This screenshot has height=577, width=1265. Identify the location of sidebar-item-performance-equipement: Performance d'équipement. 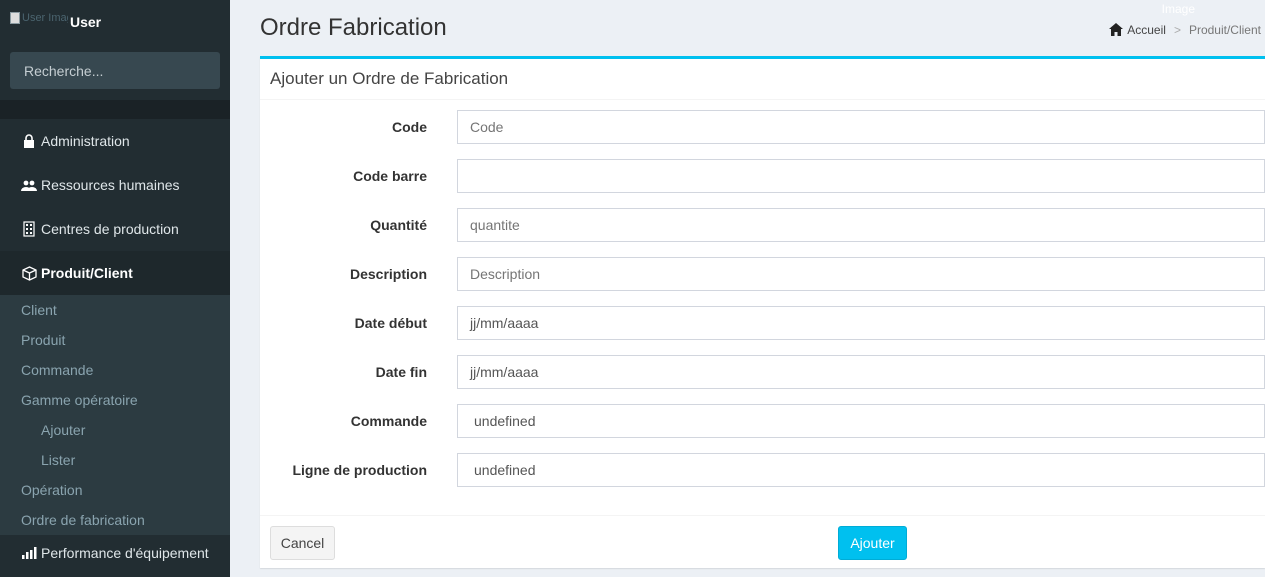
(115, 553).